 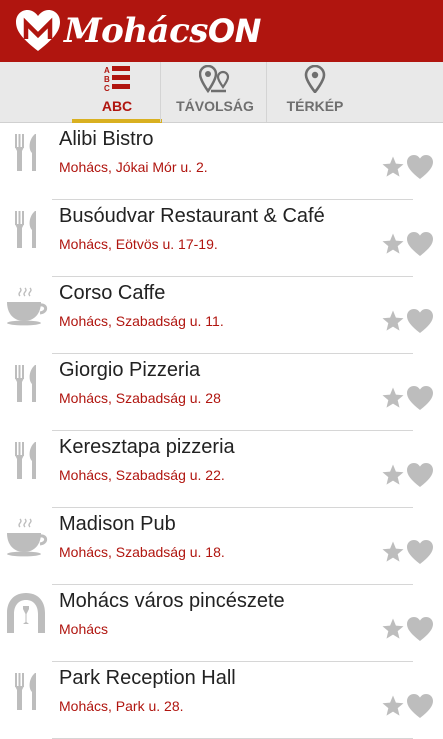 What do you see at coordinates (26, 613) in the screenshot?
I see `wine-cellar-icon` at bounding box center [26, 613].